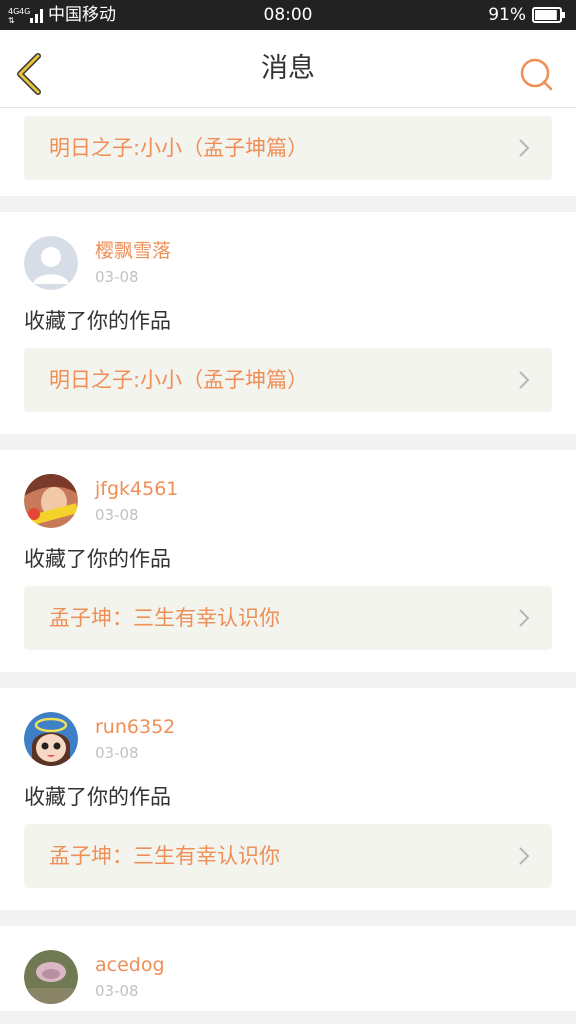 This screenshot has width=576, height=1024. What do you see at coordinates (135, 727) in the screenshot?
I see `username: run6352` at bounding box center [135, 727].